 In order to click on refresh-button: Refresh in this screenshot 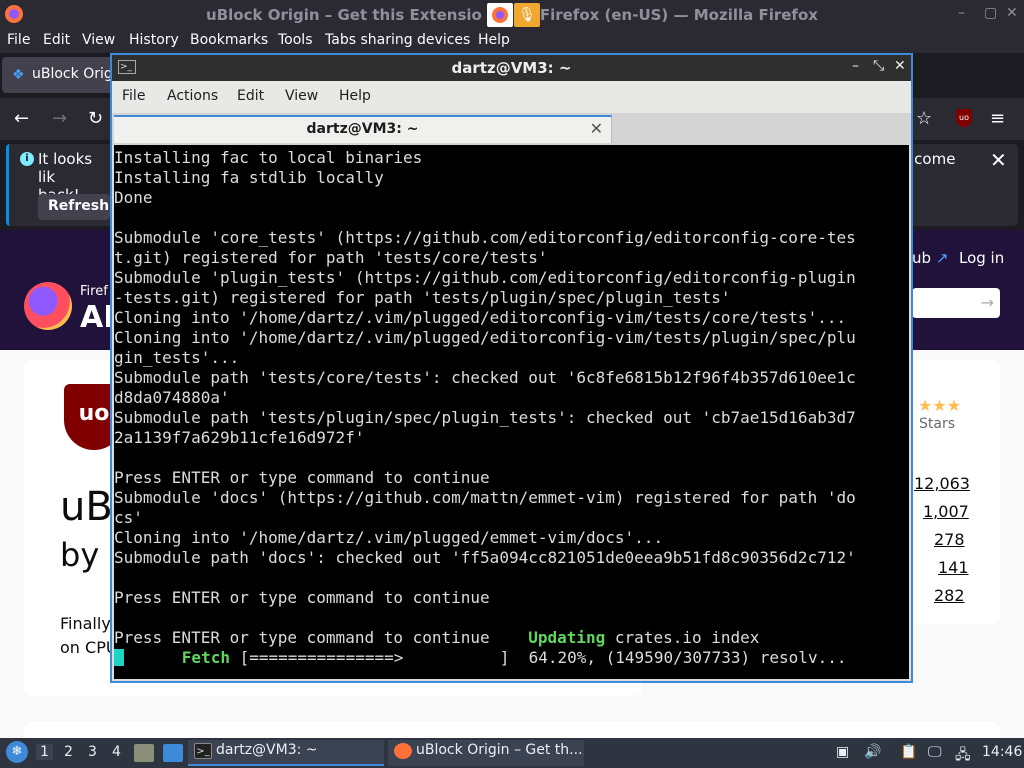, I will do `click(74, 207)`.